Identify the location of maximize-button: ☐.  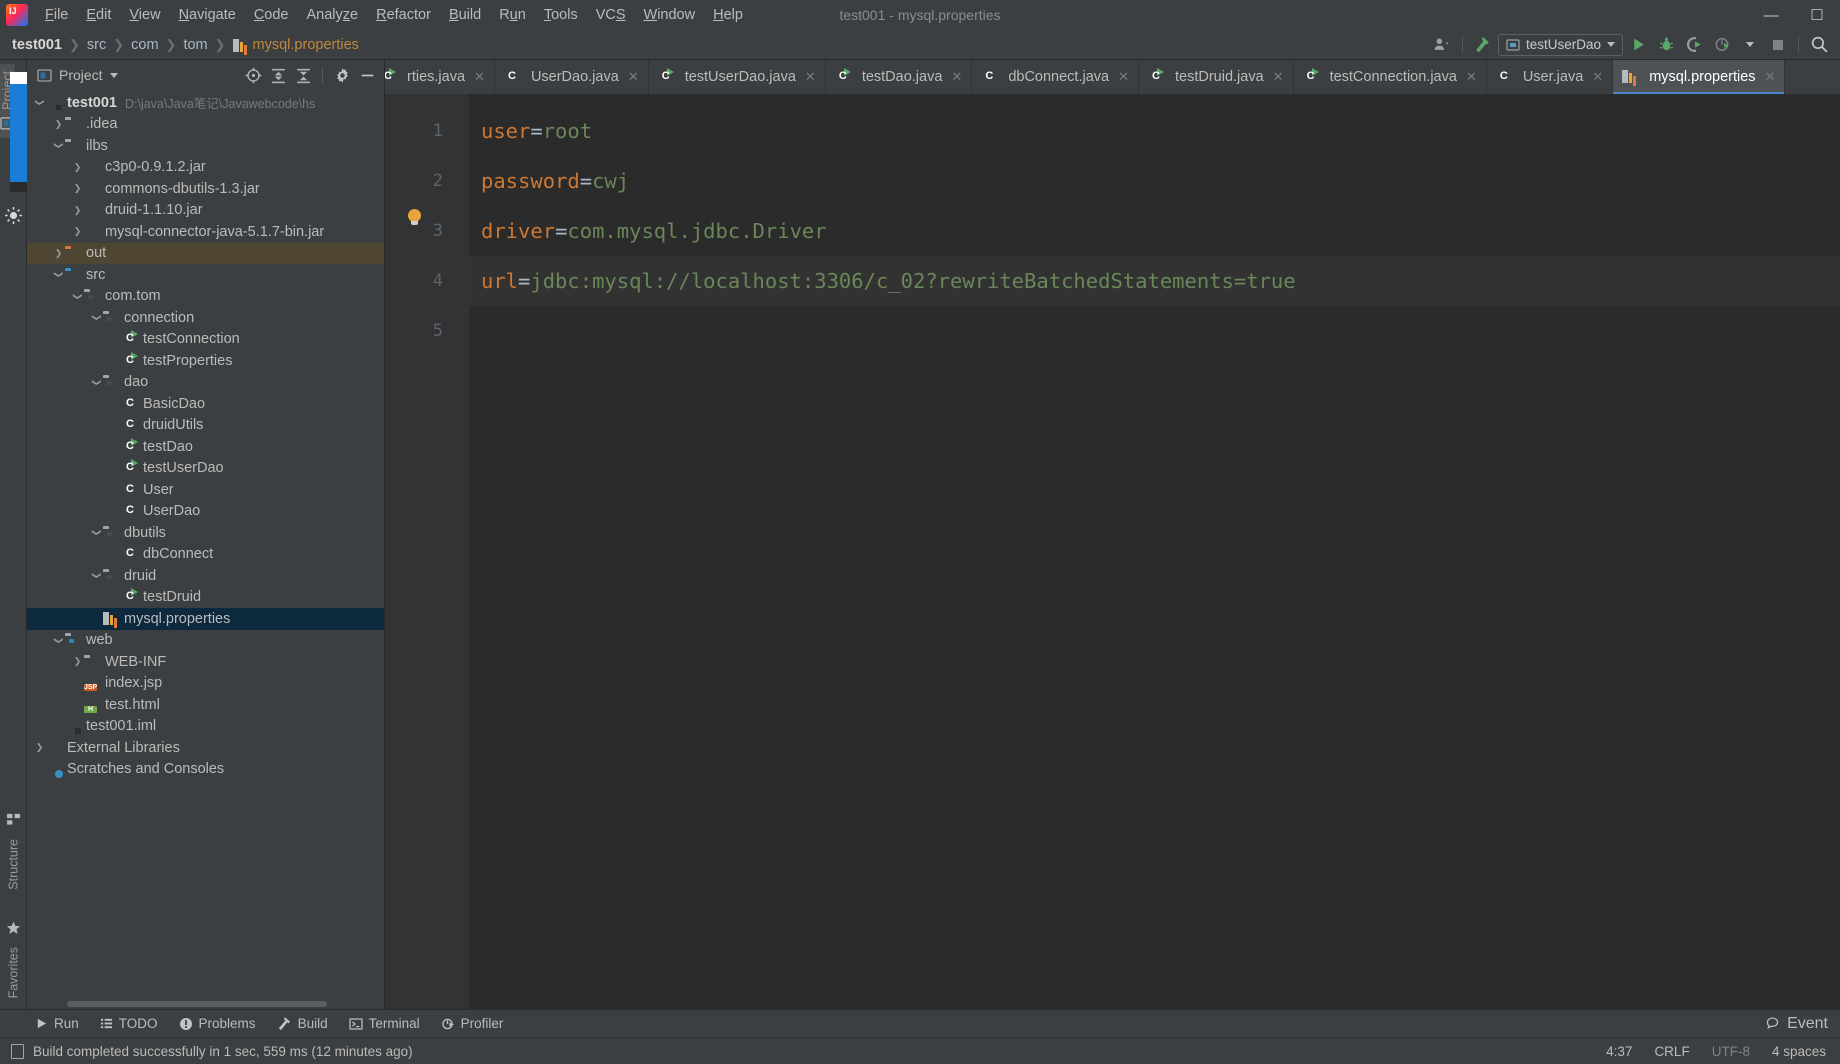
(1817, 15).